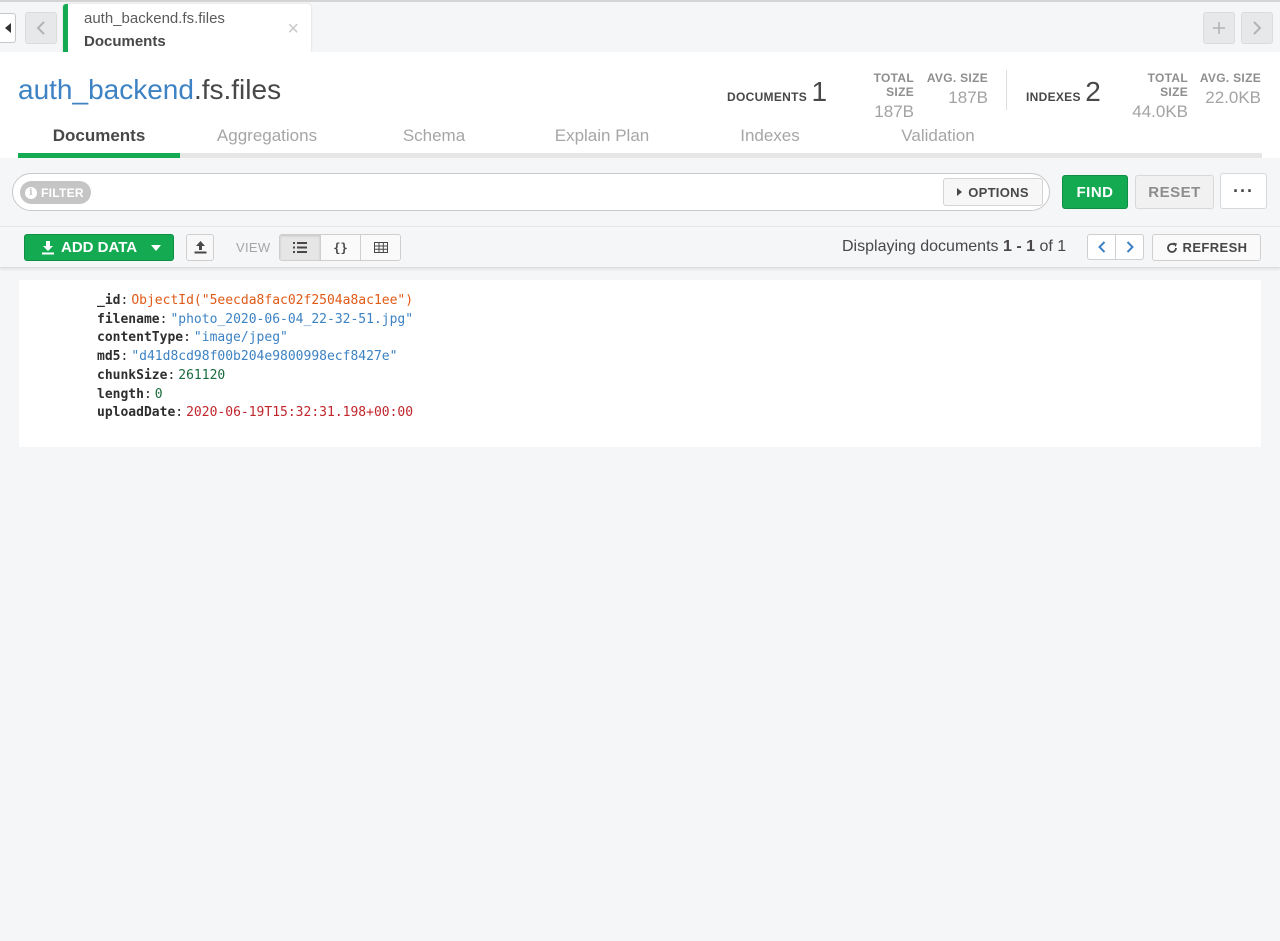 This screenshot has height=941, width=1280. What do you see at coordinates (1093, 91) in the screenshot?
I see `indexes-count: 2` at bounding box center [1093, 91].